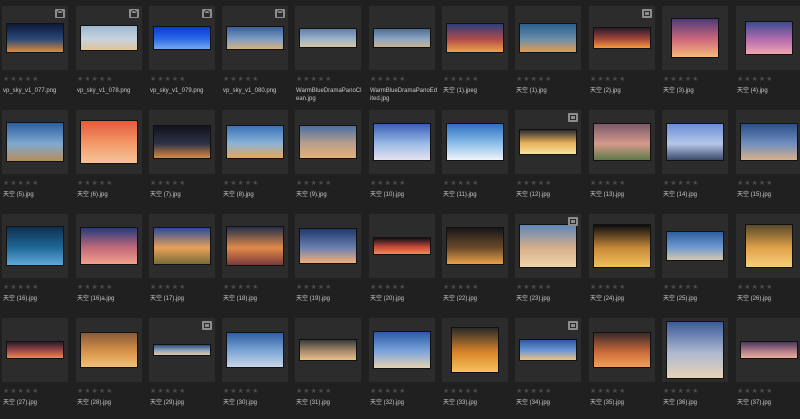  I want to click on thumbnail-cell: ★★★★★ 天空 (36).jpg, so click(695, 368).